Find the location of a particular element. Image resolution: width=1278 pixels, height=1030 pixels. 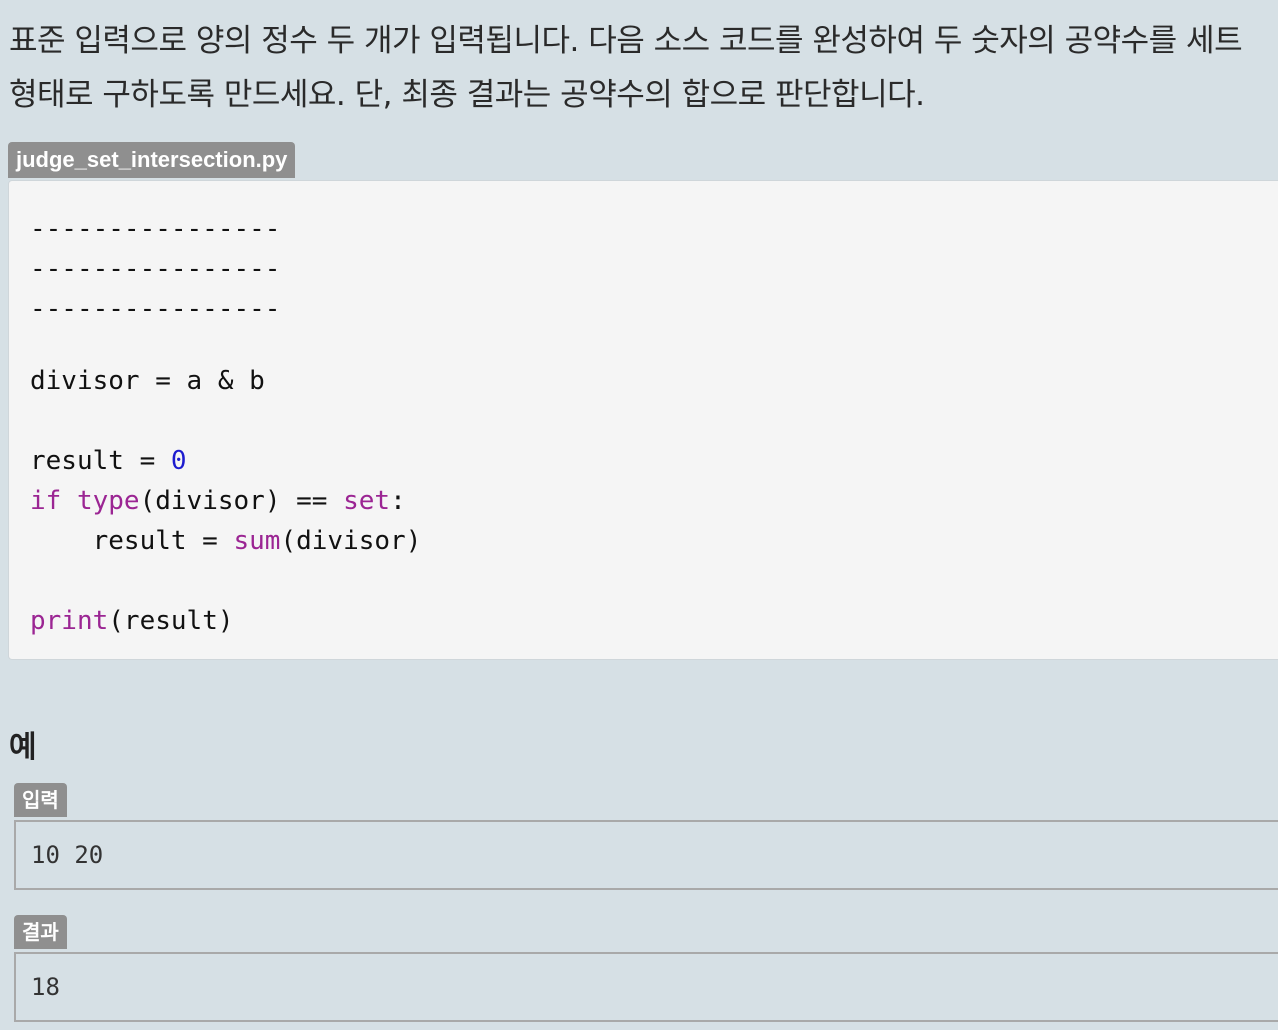

input-value: 10 20 is located at coordinates (67, 855).